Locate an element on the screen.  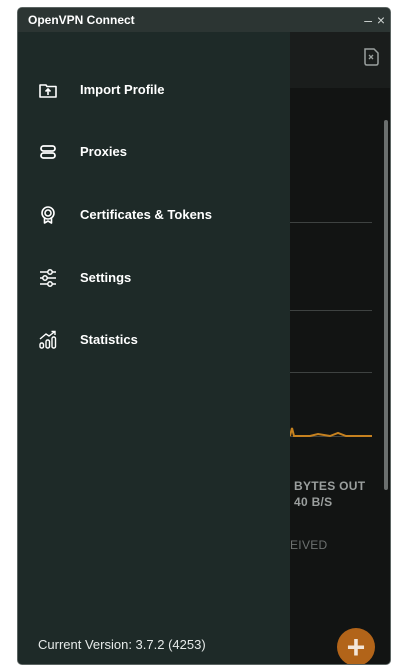
proxies-icon is located at coordinates (48, 152).